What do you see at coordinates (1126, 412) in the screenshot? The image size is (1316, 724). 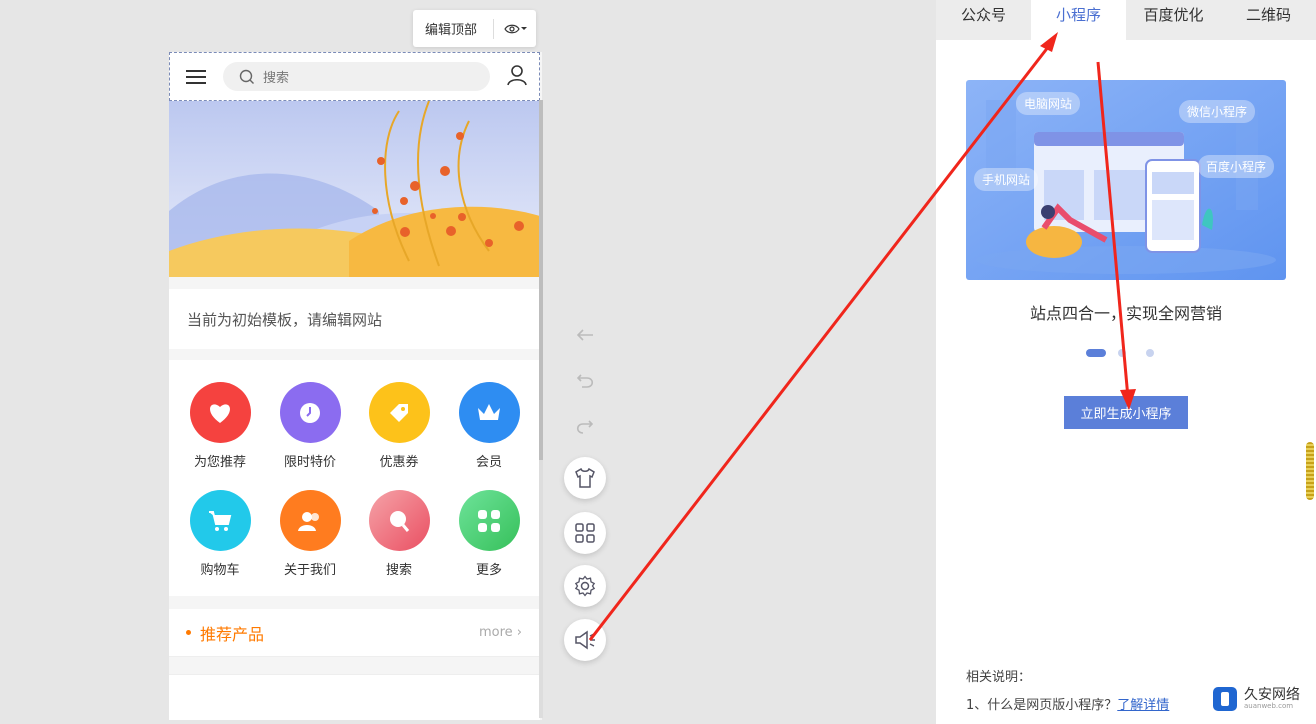 I see `generate-mini-program-button: 立即生成小程序` at bounding box center [1126, 412].